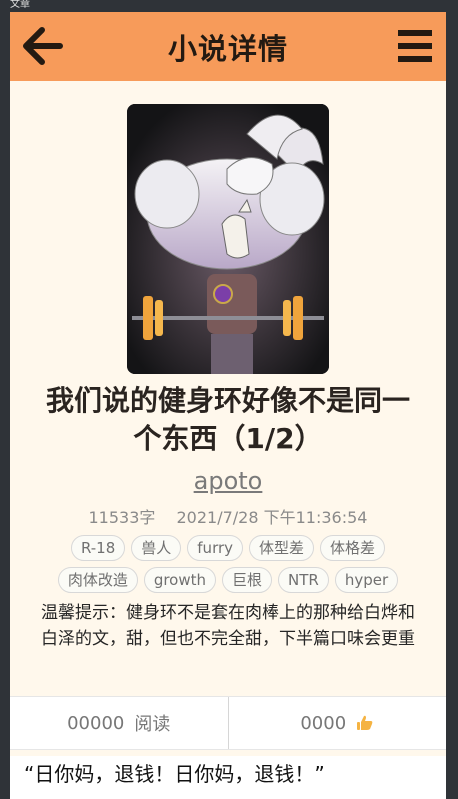 Image resolution: width=458 pixels, height=799 pixels. What do you see at coordinates (366, 580) in the screenshot?
I see `tag: hyper` at bounding box center [366, 580].